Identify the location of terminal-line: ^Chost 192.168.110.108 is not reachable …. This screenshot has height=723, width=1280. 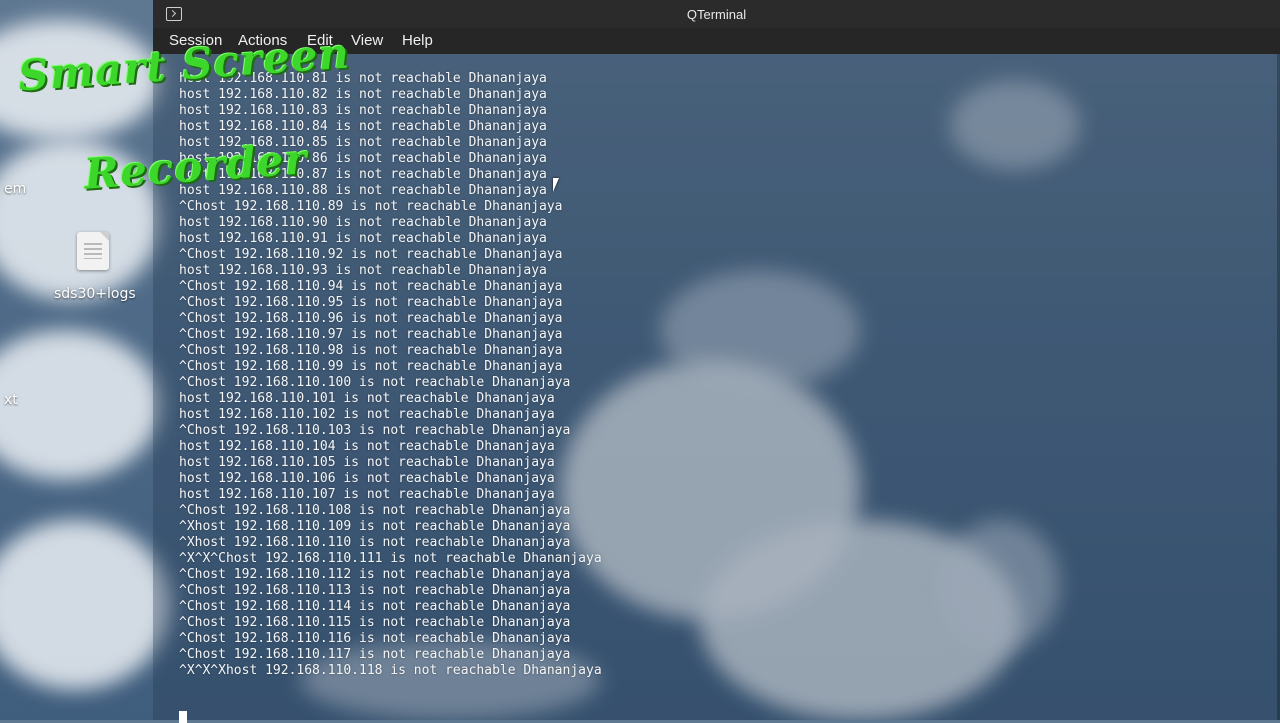
(375, 510).